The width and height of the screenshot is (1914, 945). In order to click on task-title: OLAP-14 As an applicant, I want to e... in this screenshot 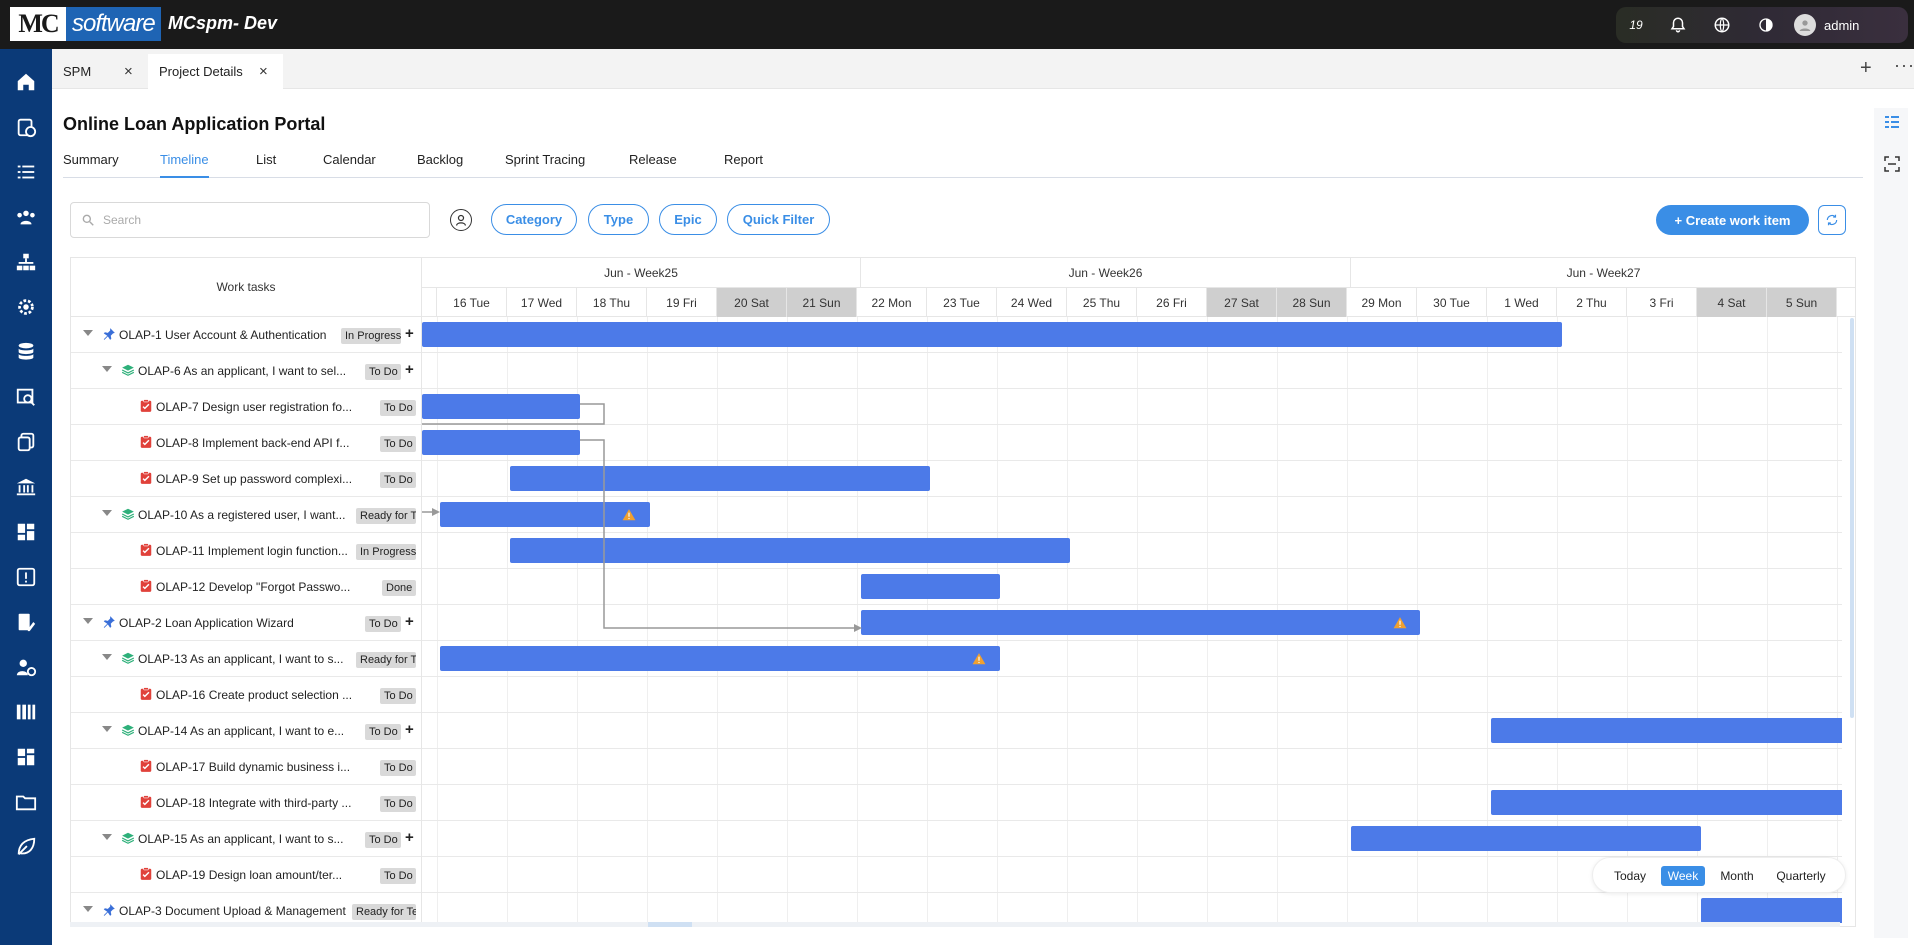, I will do `click(249, 731)`.